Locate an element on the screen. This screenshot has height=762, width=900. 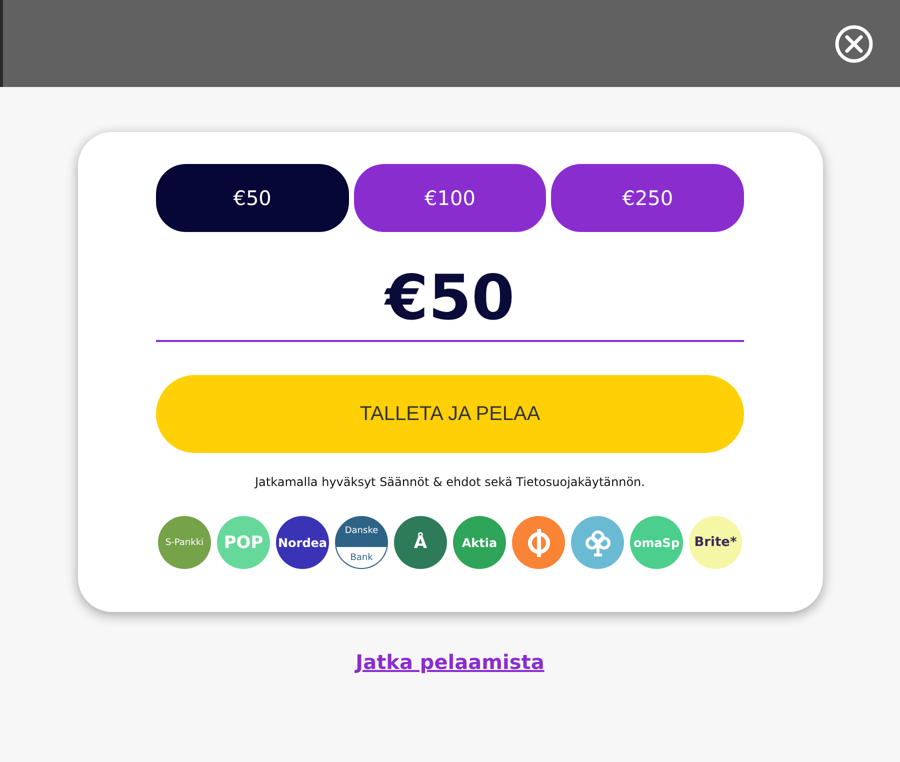
amount-button: €100 is located at coordinates (450, 198).